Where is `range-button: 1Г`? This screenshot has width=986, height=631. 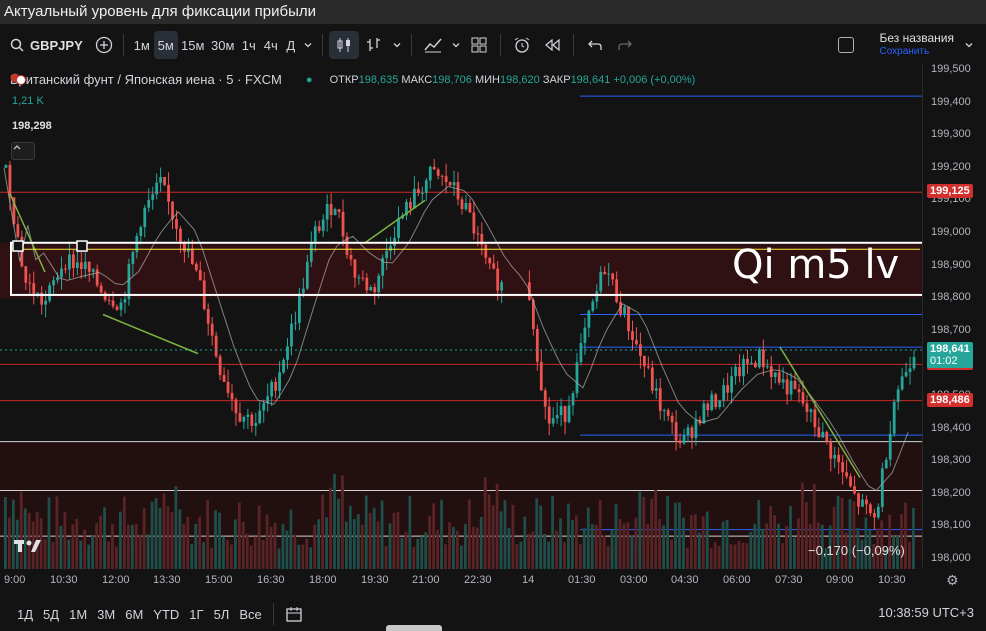
range-button: 1Г is located at coordinates (196, 614).